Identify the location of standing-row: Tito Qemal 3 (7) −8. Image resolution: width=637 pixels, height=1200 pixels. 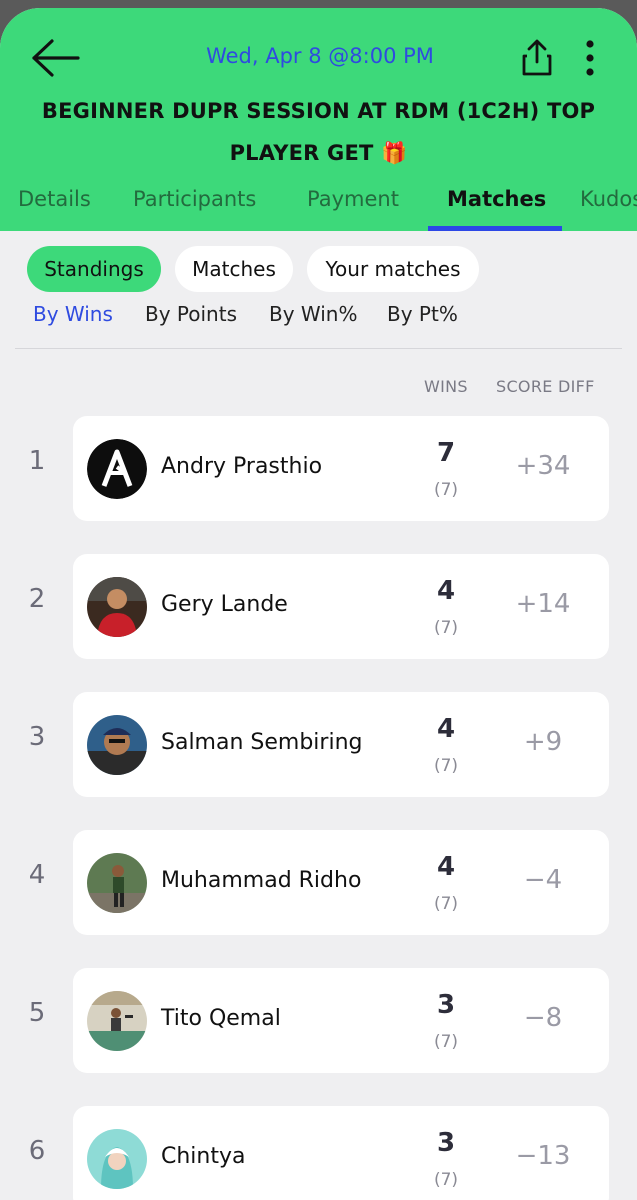
(341, 1020).